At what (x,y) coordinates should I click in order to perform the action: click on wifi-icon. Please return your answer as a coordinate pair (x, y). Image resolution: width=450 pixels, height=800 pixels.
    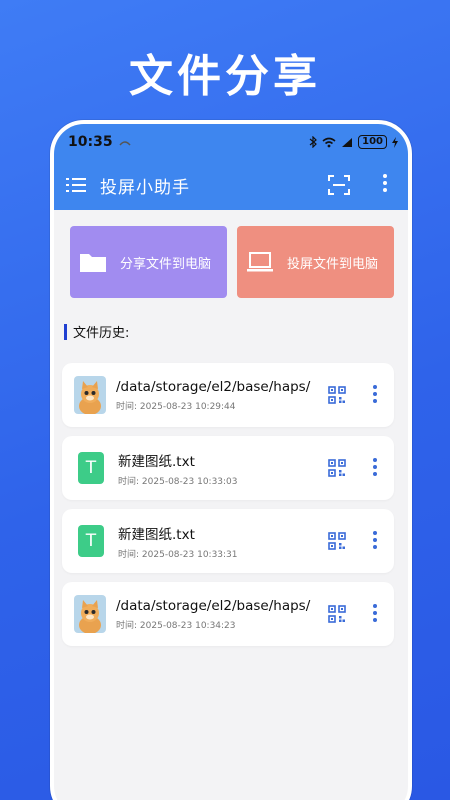
    Looking at the image, I should click on (329, 142).